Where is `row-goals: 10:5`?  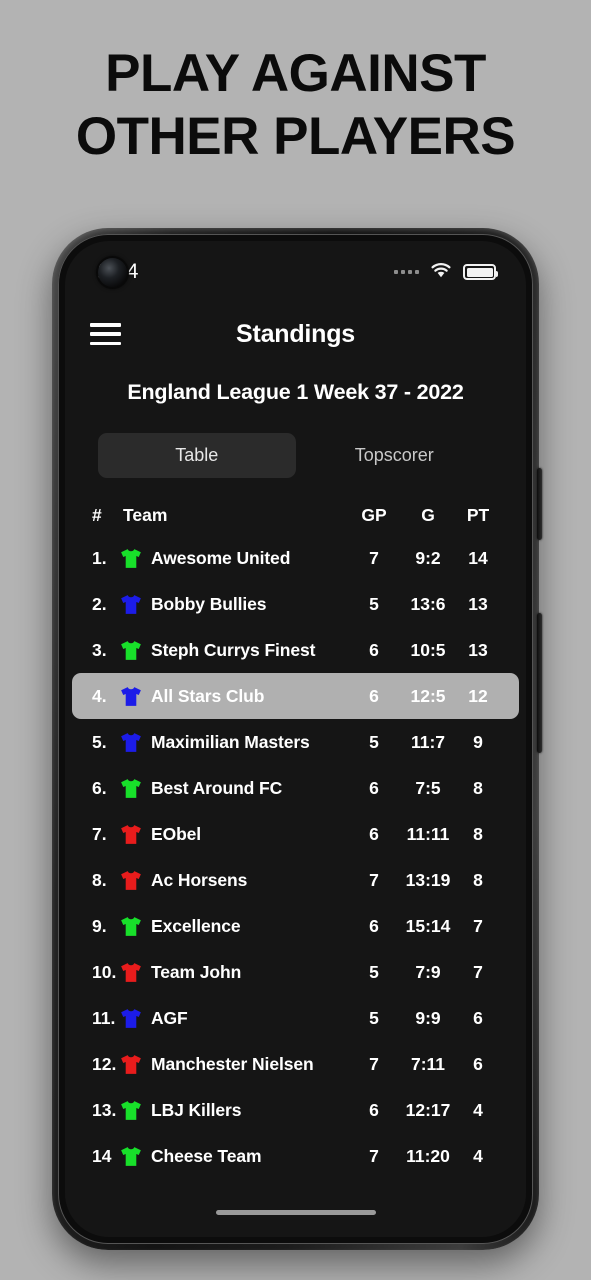
row-goals: 10:5 is located at coordinates (428, 649).